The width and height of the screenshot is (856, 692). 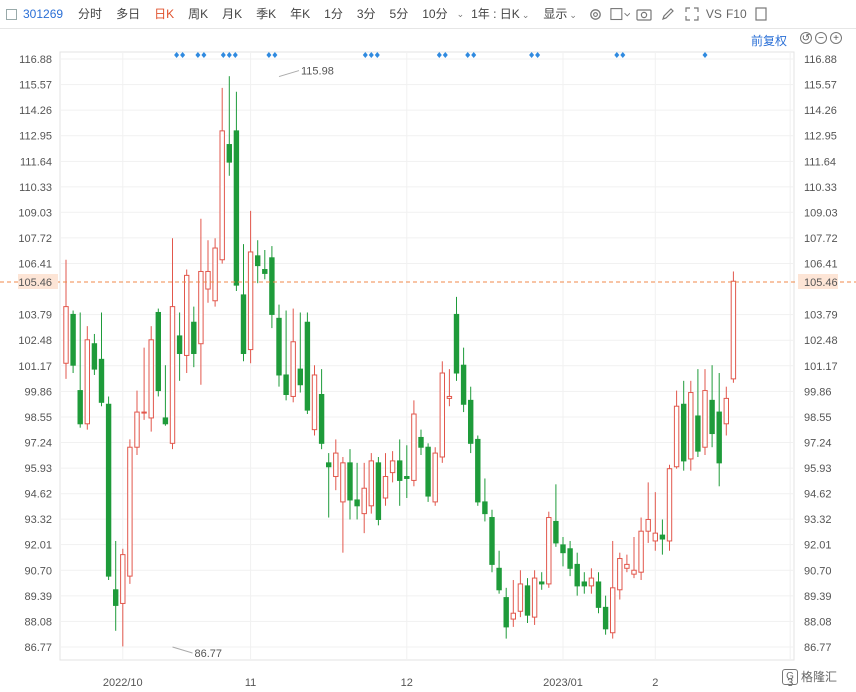 What do you see at coordinates (35, 111) in the screenshot?
I see `price-tick-label: 114.26` at bounding box center [35, 111].